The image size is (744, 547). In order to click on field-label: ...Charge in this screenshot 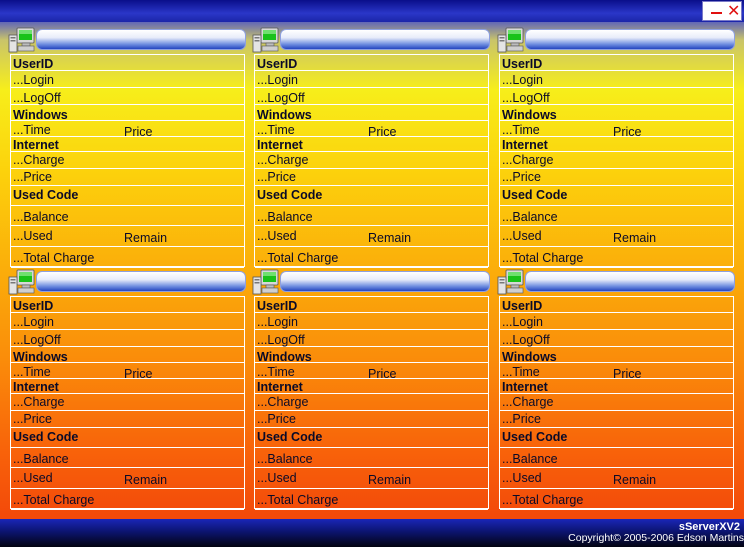, I will do `click(39, 160)`.